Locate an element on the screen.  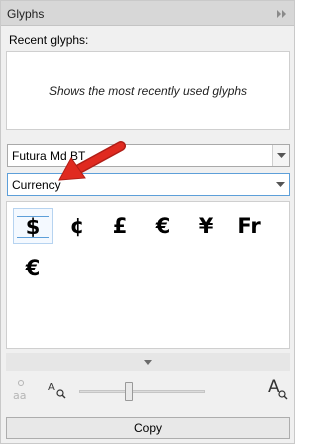
panel-splitter is located at coordinates (148, 362).